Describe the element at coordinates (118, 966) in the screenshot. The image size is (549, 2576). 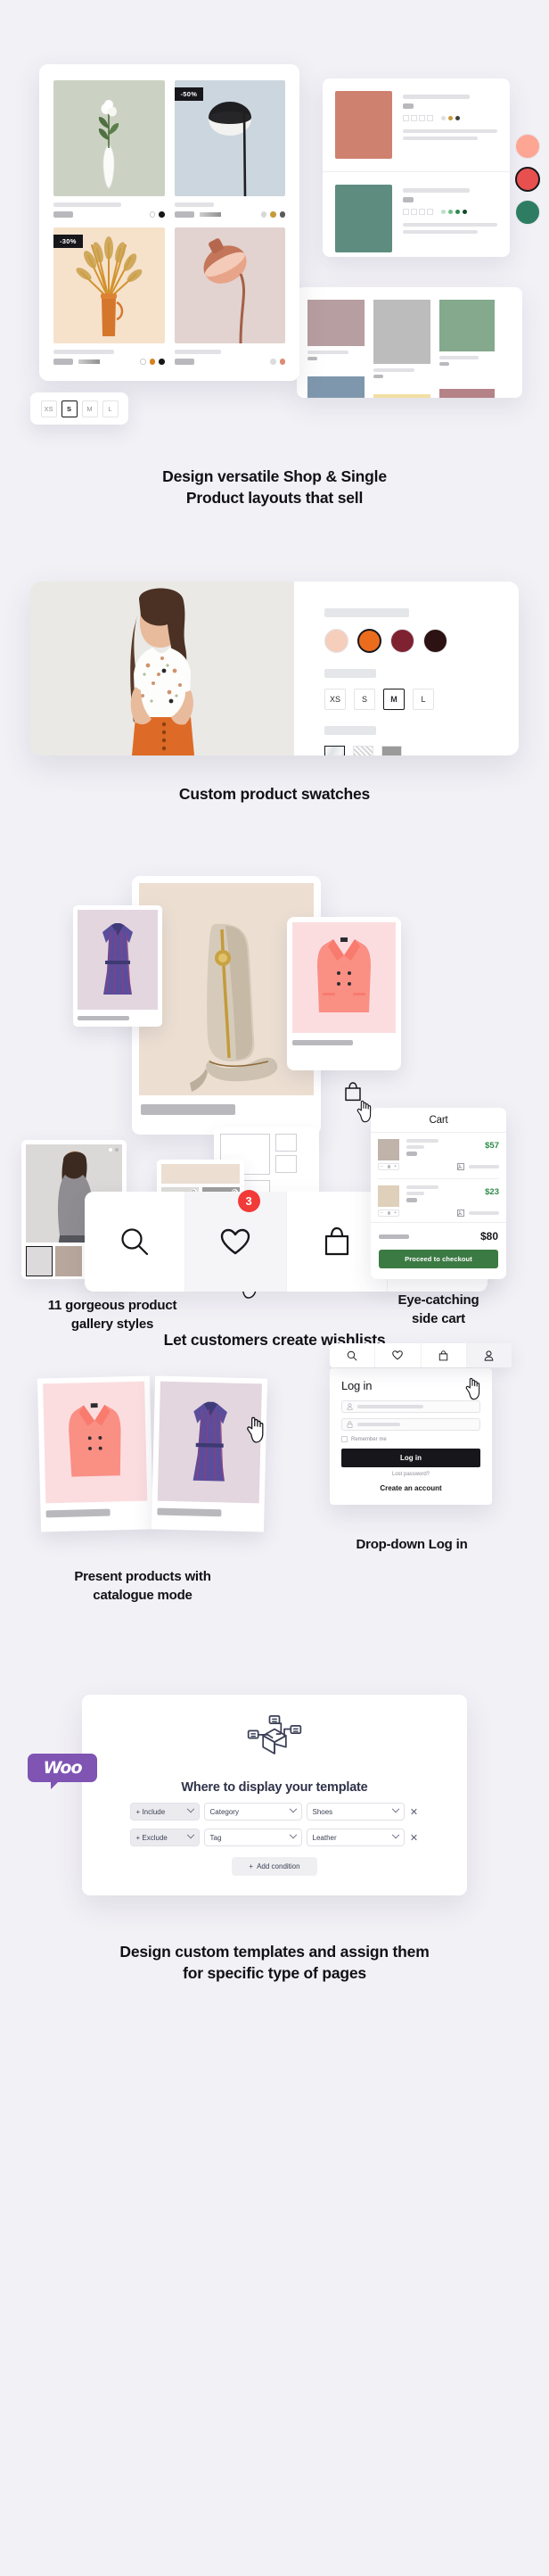
I see `wishlist-card-dress` at that location.